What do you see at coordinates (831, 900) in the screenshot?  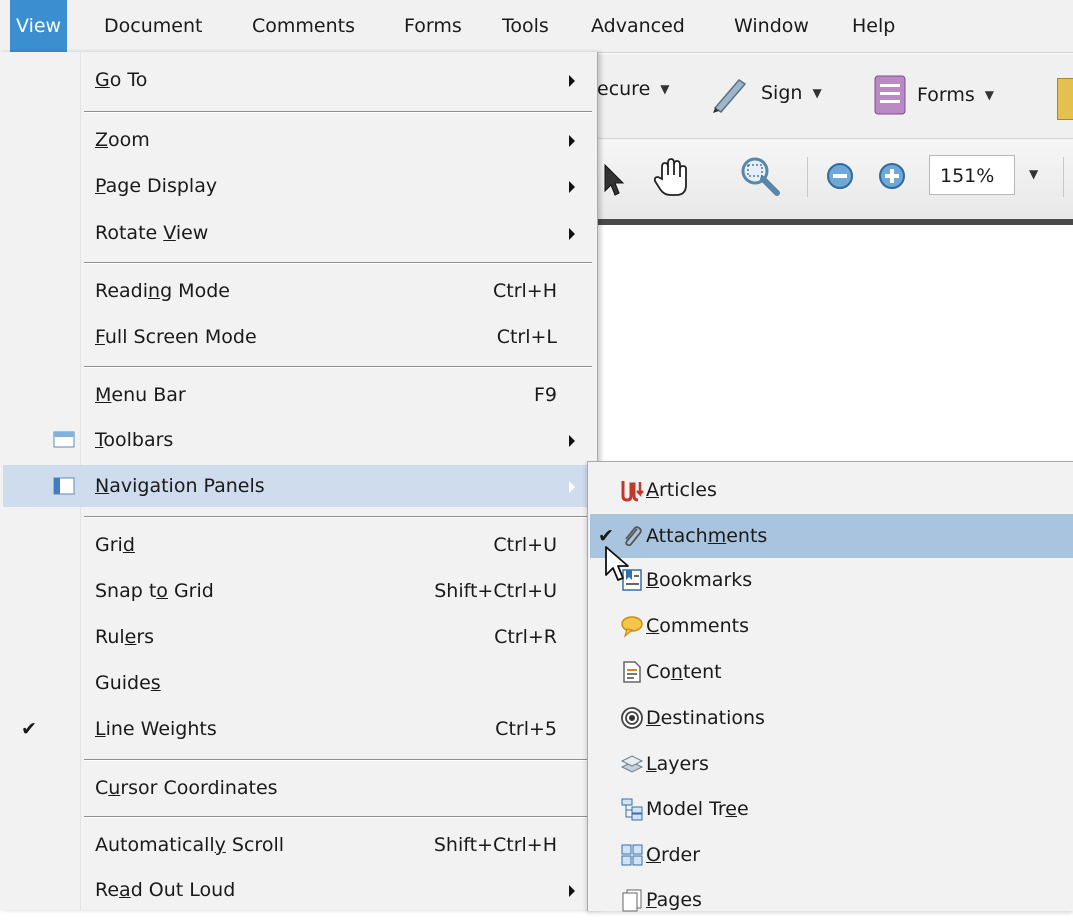 I see `submenu-item-pages: Pages` at bounding box center [831, 900].